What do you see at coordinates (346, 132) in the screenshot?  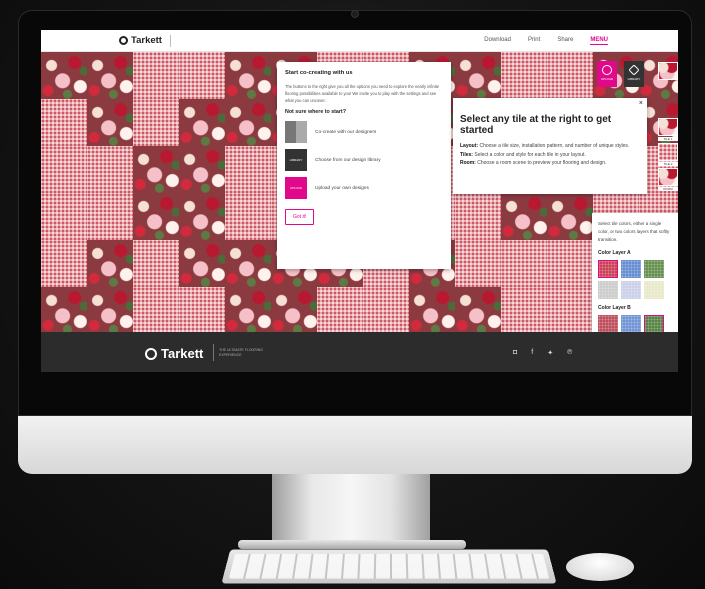 I see `option-cocreate-label: Co-create with our designers` at bounding box center [346, 132].